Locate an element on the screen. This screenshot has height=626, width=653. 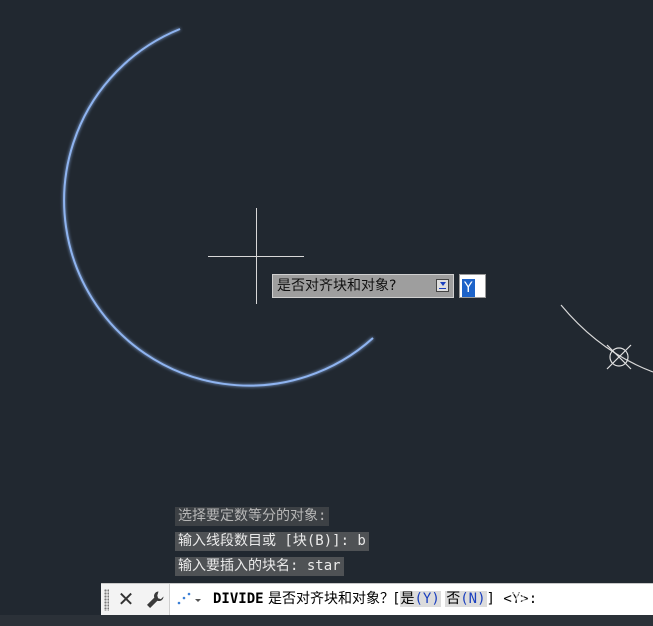
block-marker-icon is located at coordinates (619, 357).